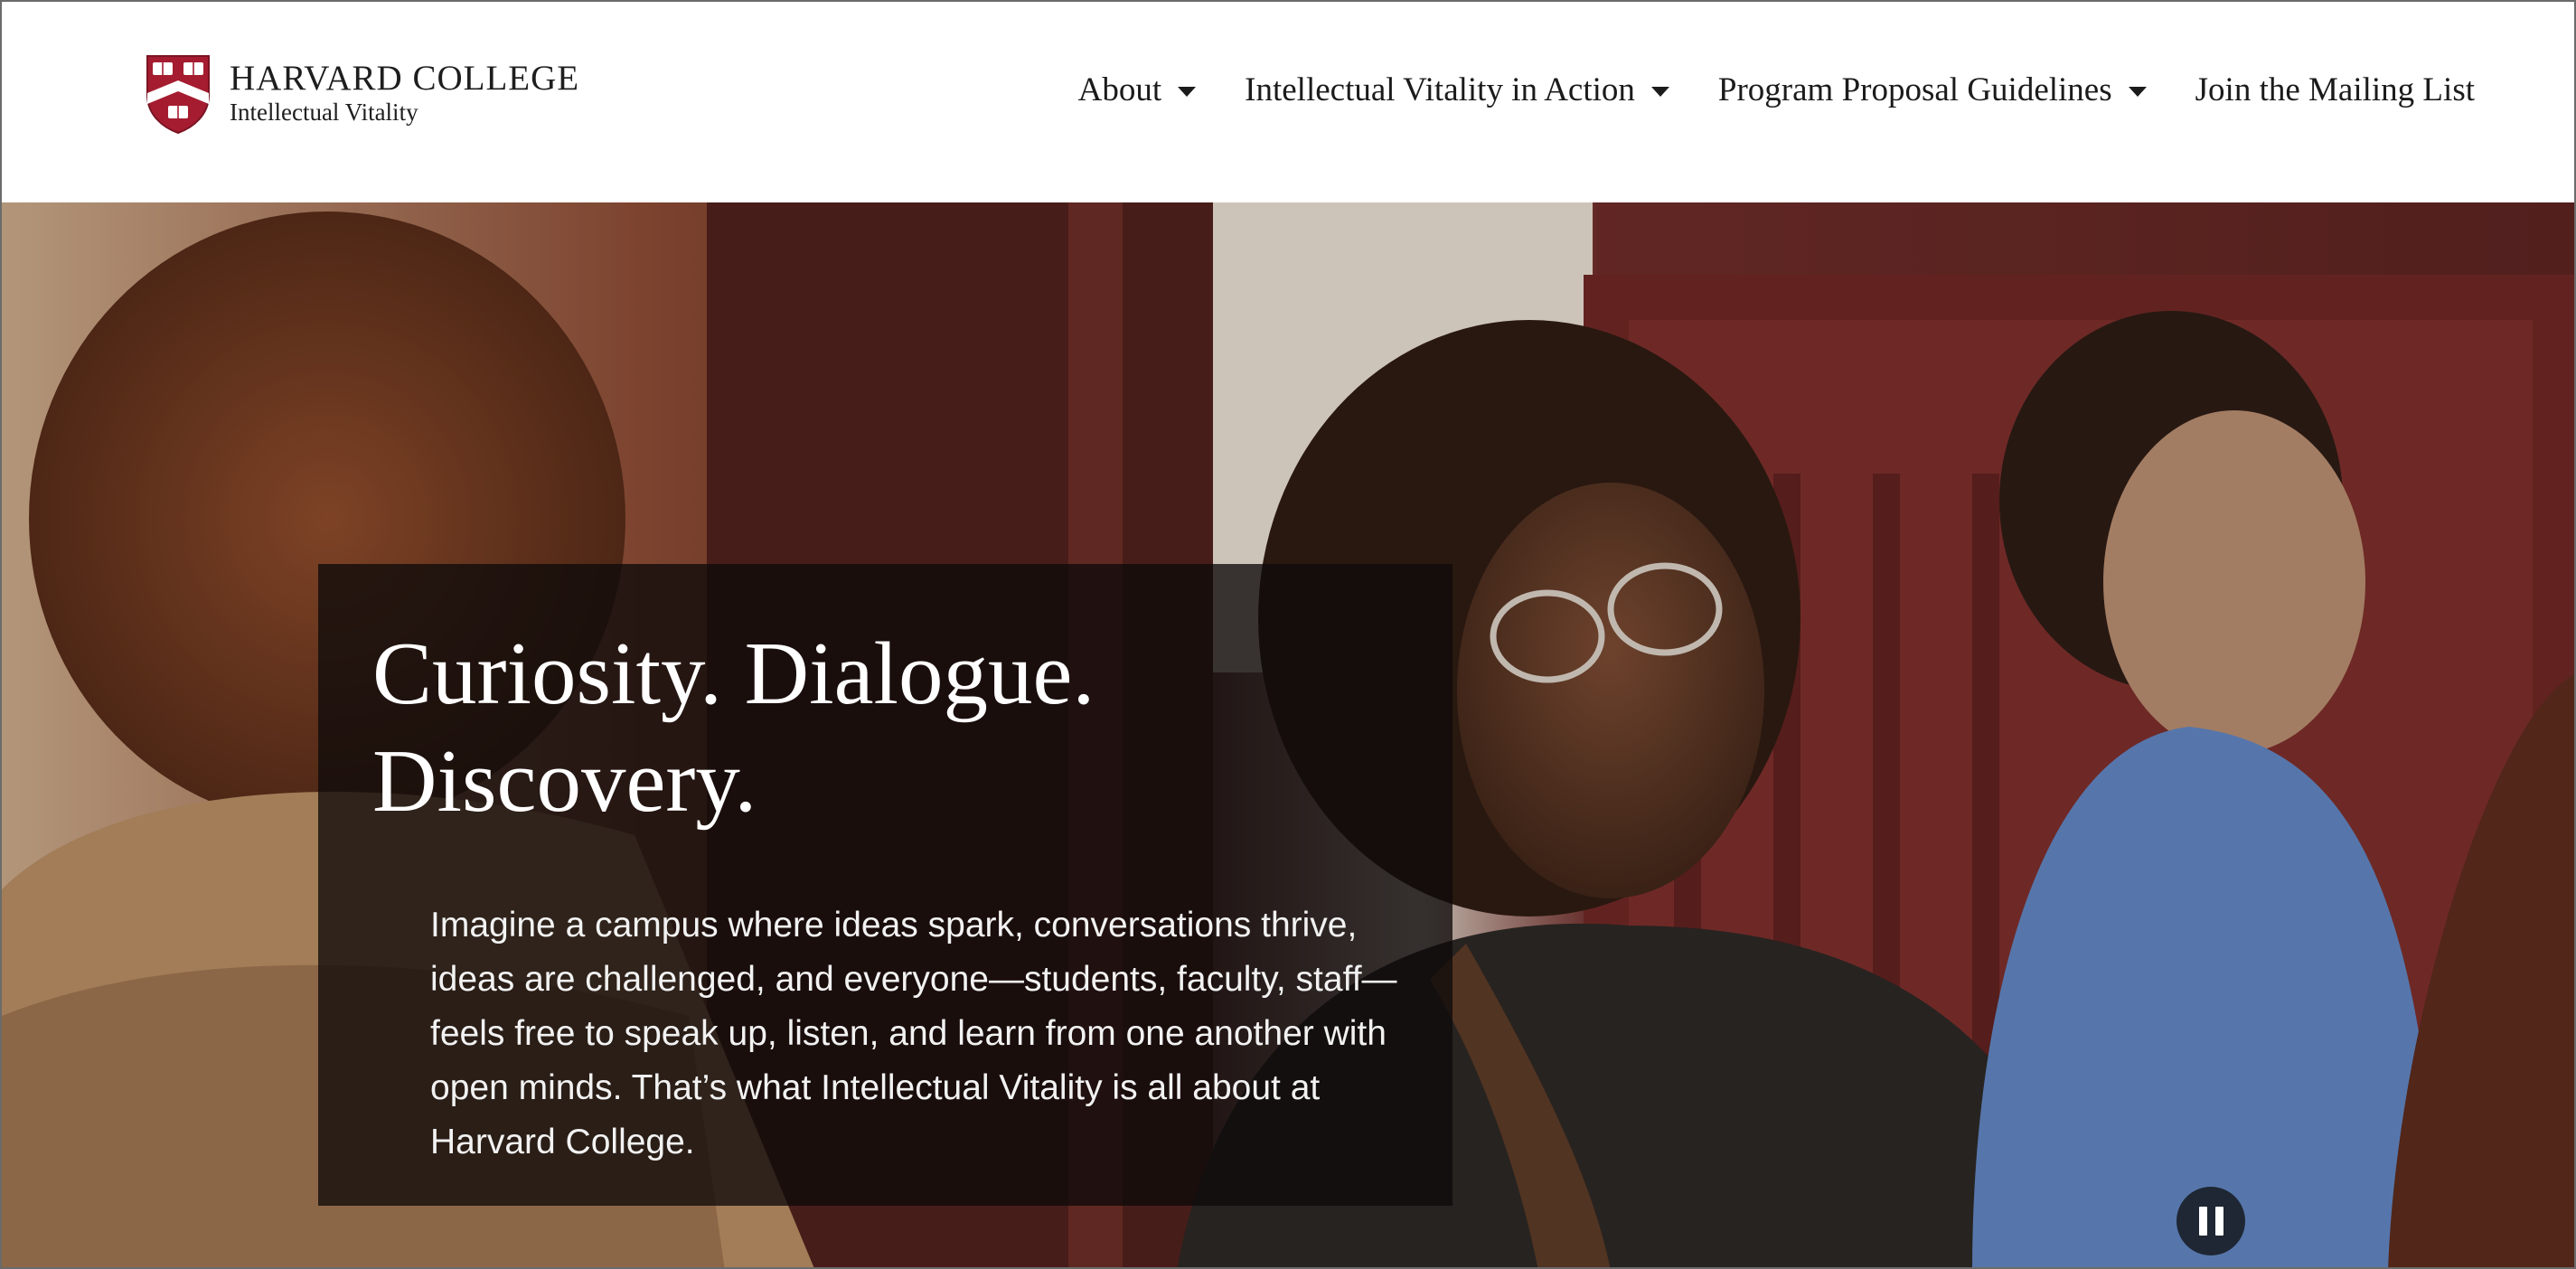 This screenshot has height=1269, width=2576. I want to click on nav-item-label: Join the Mailing List, so click(2335, 89).